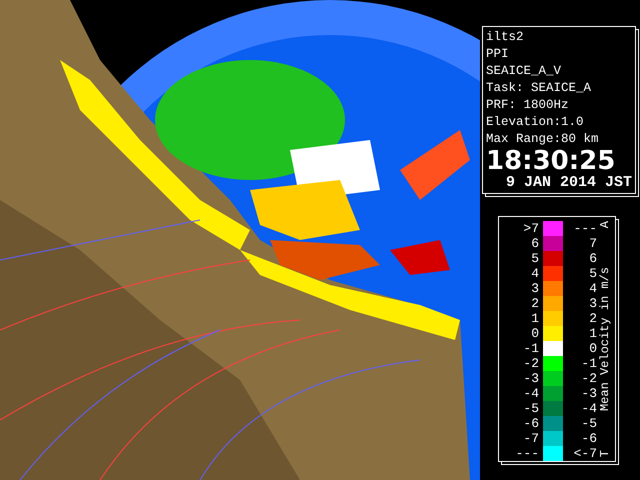 The image size is (640, 480). What do you see at coordinates (605, 224) in the screenshot?
I see `legend-mark: A` at bounding box center [605, 224].